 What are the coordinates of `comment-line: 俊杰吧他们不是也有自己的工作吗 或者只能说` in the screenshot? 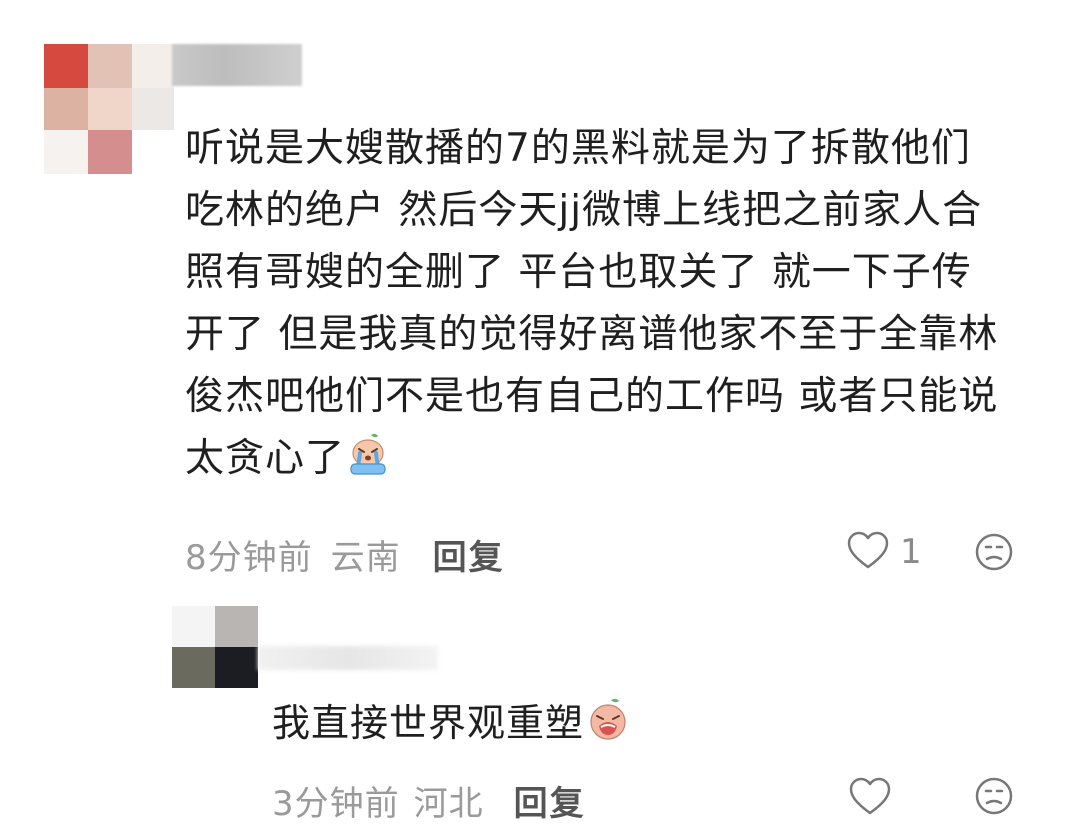 It's located at (592, 396).